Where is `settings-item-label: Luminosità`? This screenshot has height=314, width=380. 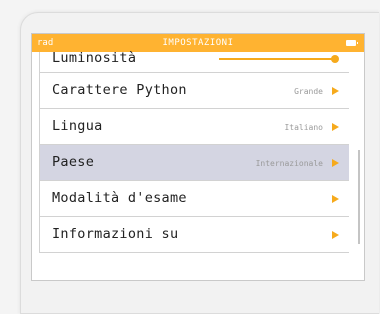 settings-item-label: Luminosità is located at coordinates (94, 58).